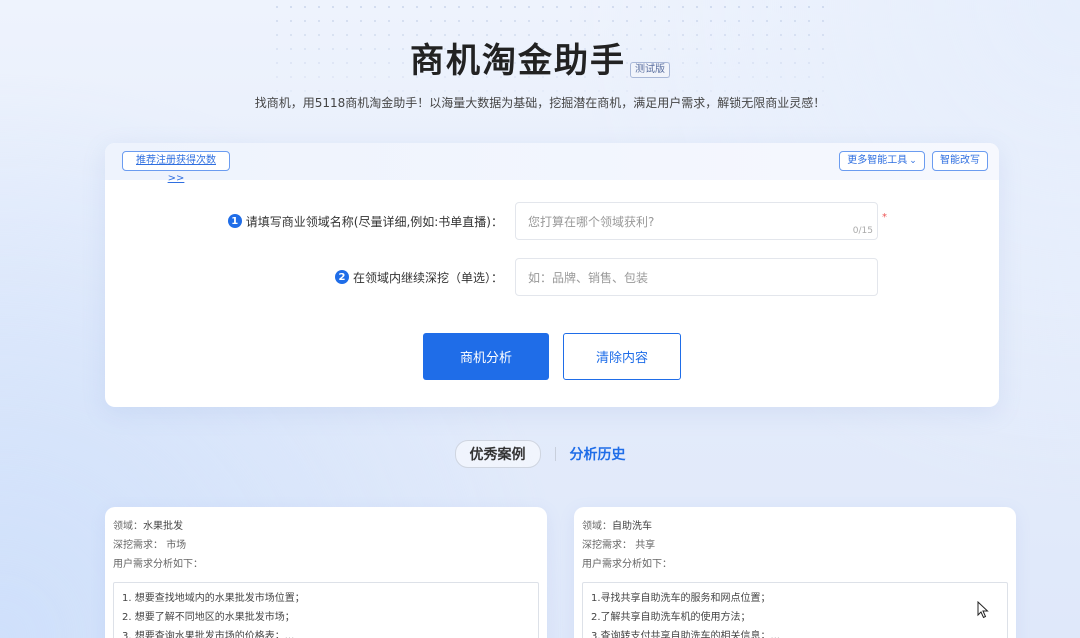 This screenshot has height=638, width=1080. What do you see at coordinates (176, 167) in the screenshot?
I see `promo-register-link: 推荐注册获得次数>>` at bounding box center [176, 167].